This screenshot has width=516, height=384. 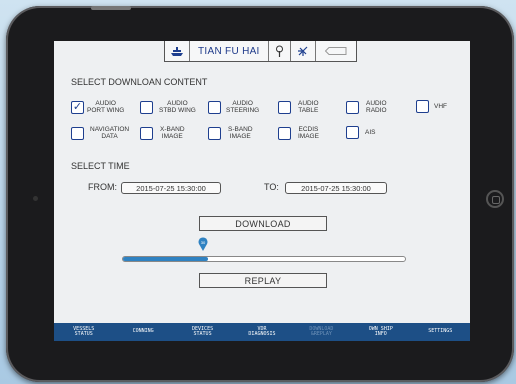 What do you see at coordinates (172, 129) in the screenshot?
I see `option-label: X-BAND` at bounding box center [172, 129].